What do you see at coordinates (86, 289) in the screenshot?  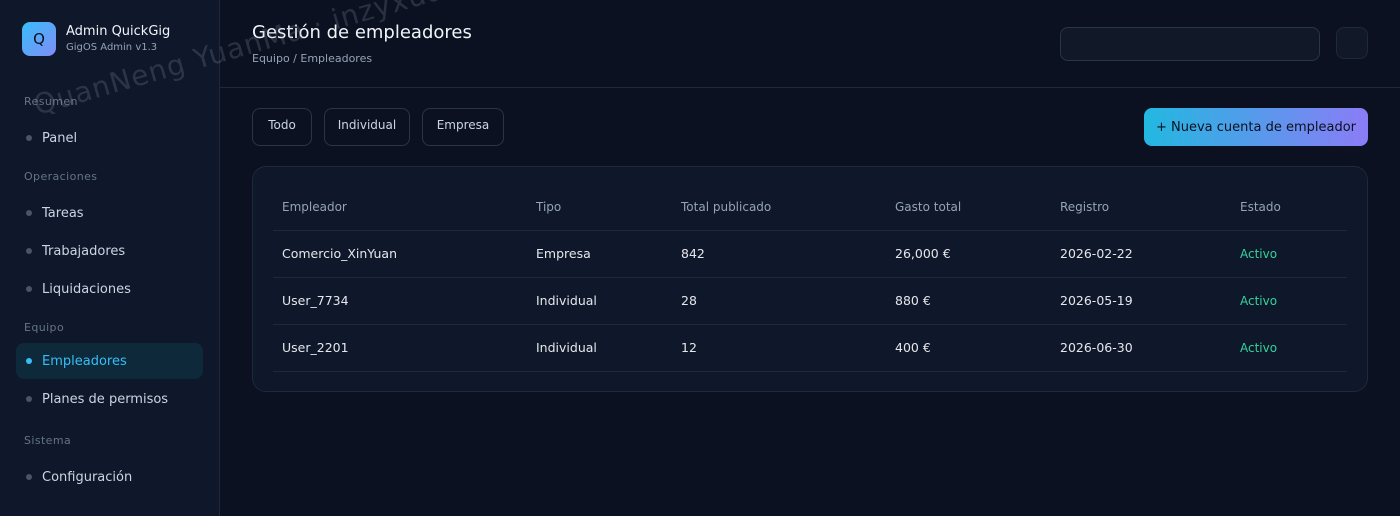 I see `sidebar-item-label: Liquidaciones` at bounding box center [86, 289].